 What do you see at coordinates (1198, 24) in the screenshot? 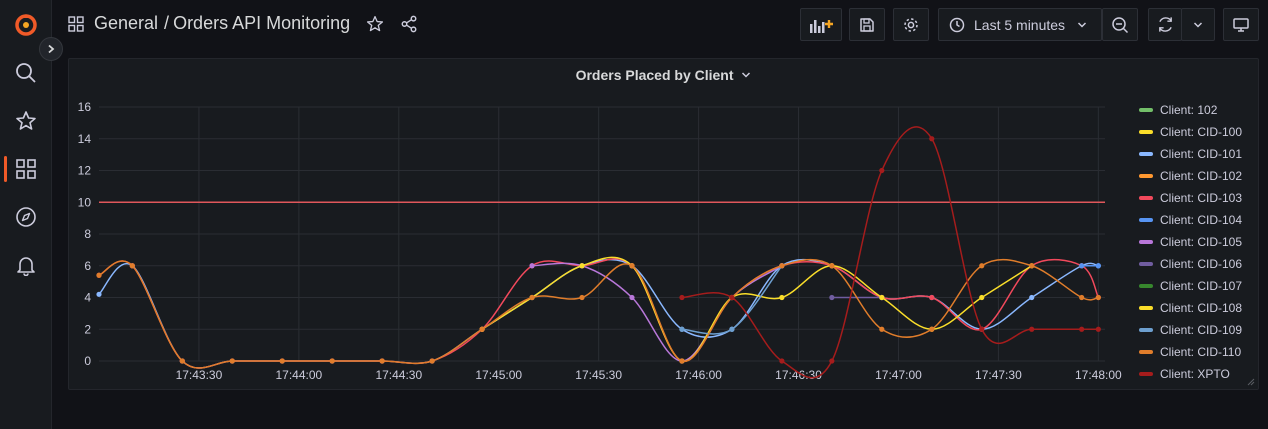
I see `refresh-interval-dropdown` at bounding box center [1198, 24].